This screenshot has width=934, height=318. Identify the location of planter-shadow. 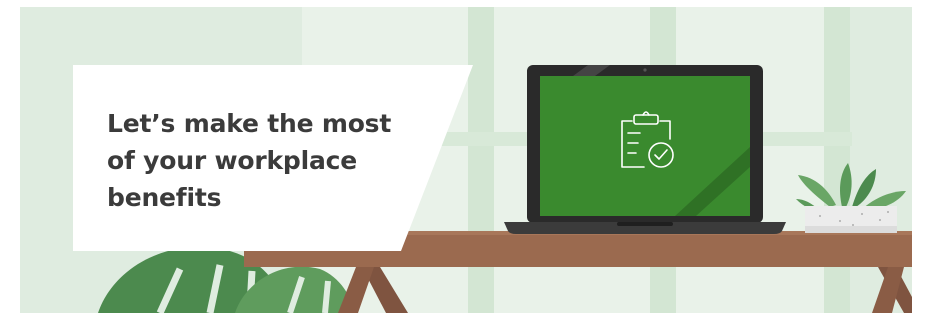
(851, 229).